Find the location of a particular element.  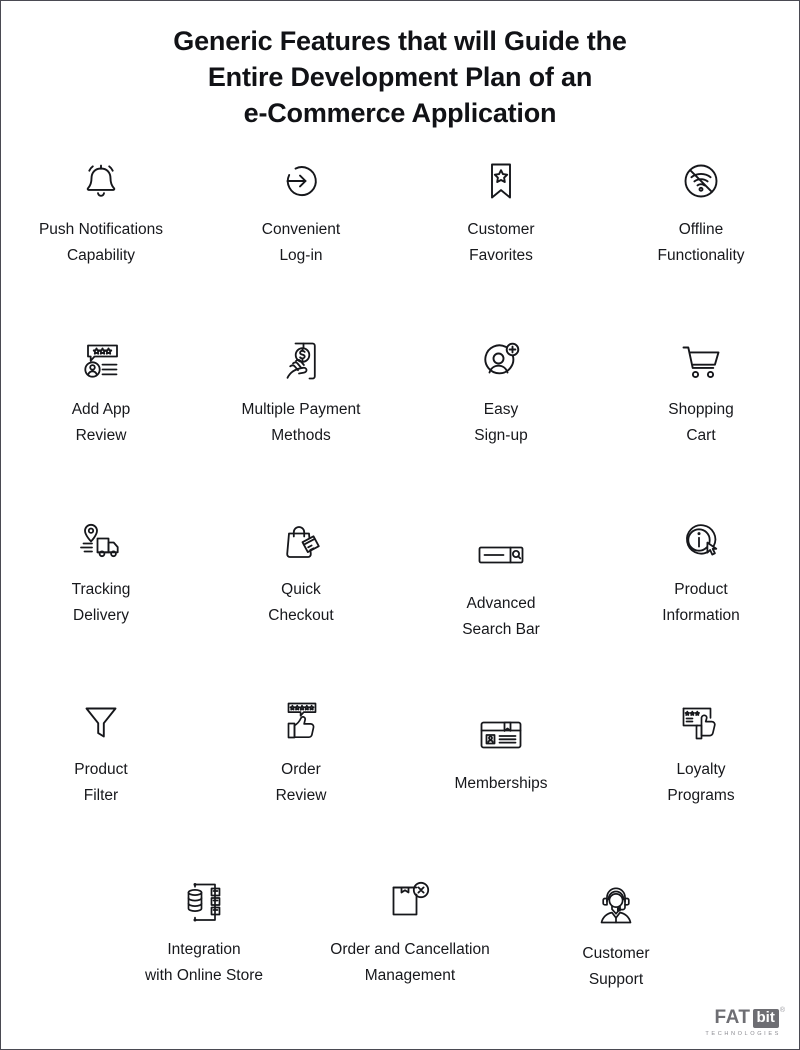

feature-label-line2: Favorites is located at coordinates (501, 255).